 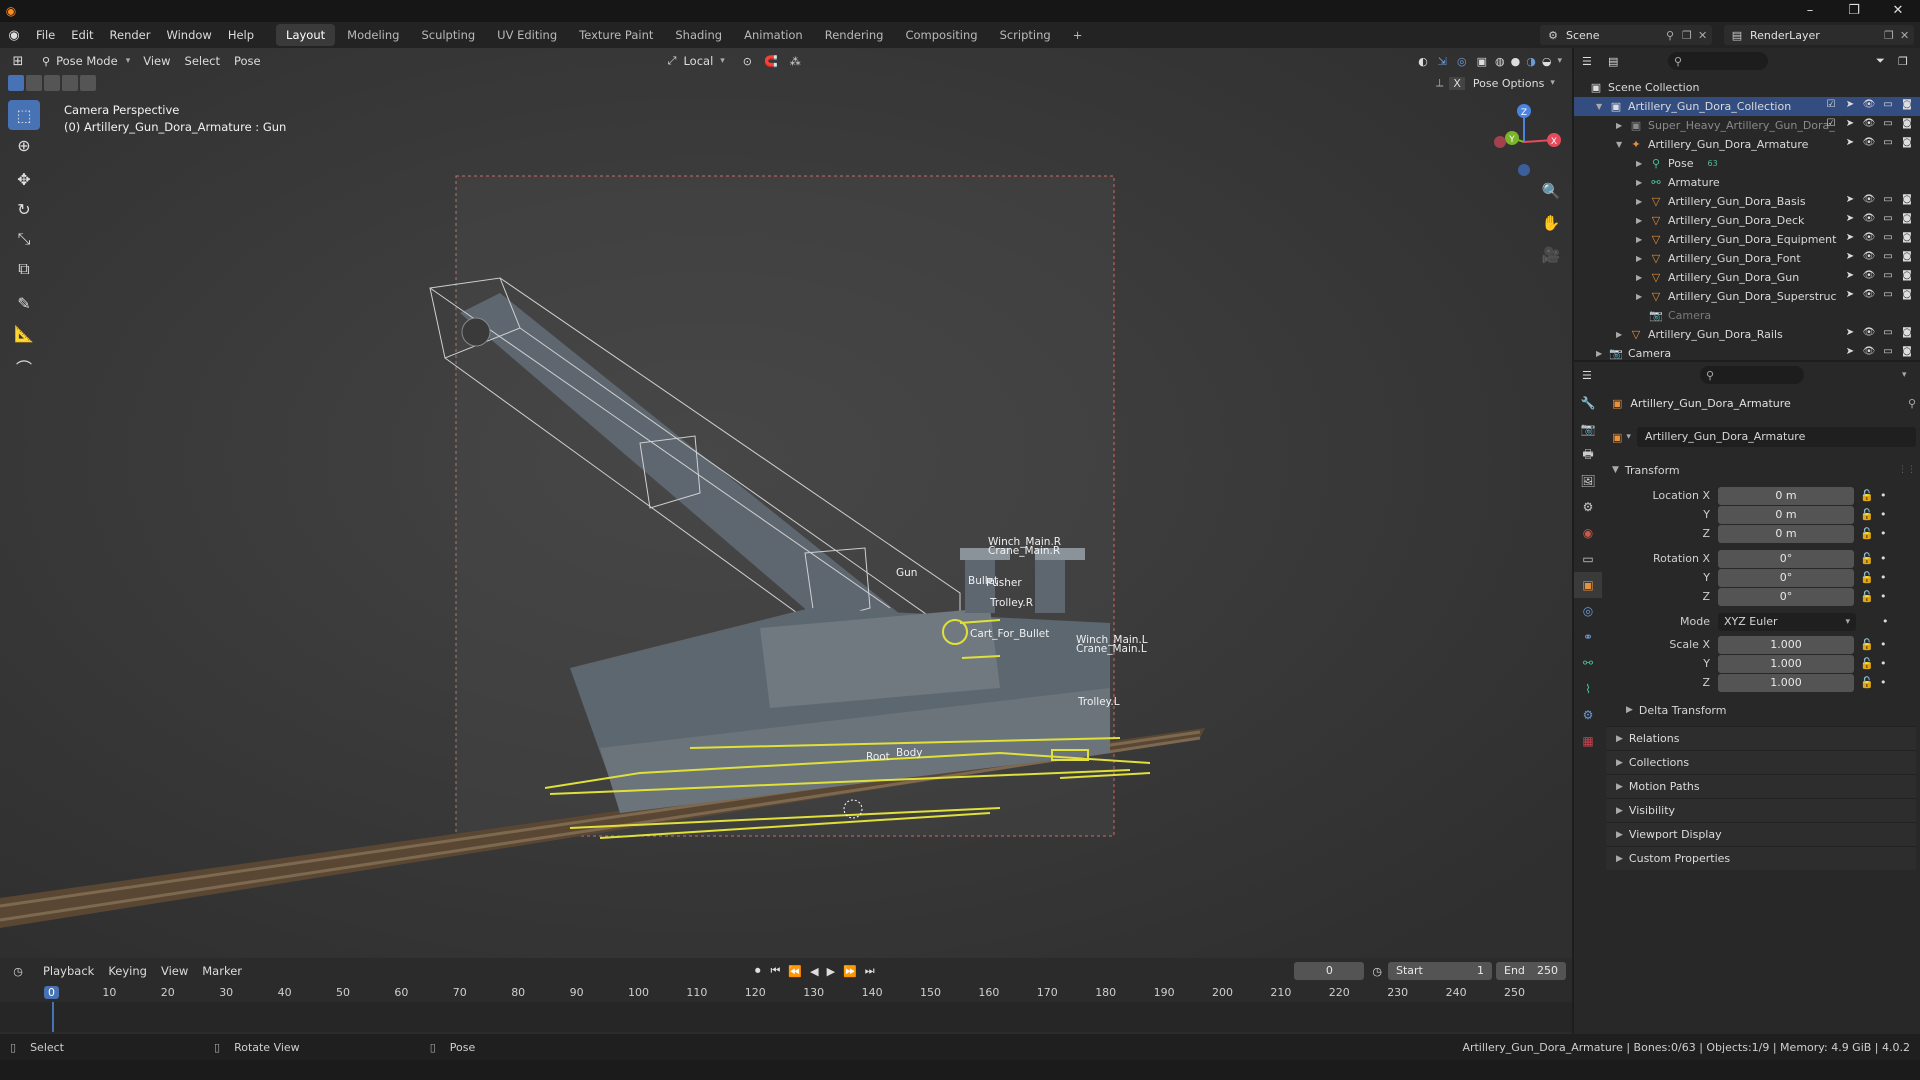 What do you see at coordinates (1786, 682) in the screenshot?
I see `scale-z-field: 1.000` at bounding box center [1786, 682].